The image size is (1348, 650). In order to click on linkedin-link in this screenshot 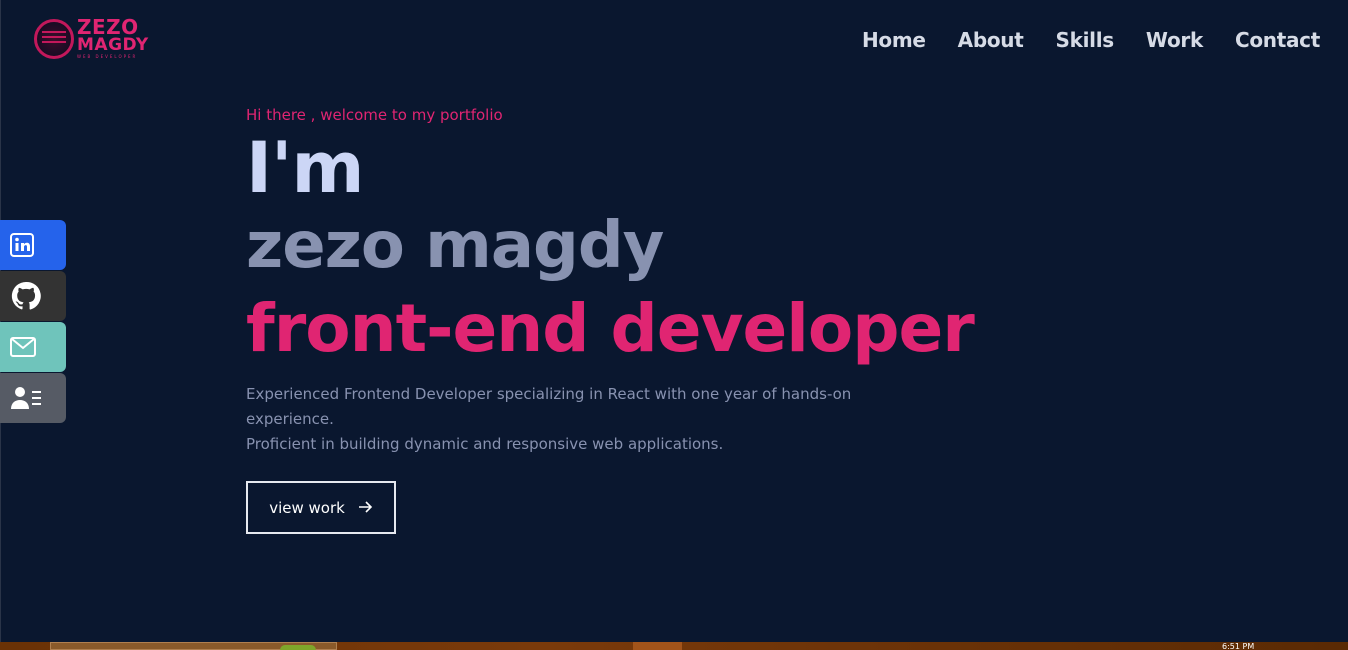, I will do `click(33, 245)`.